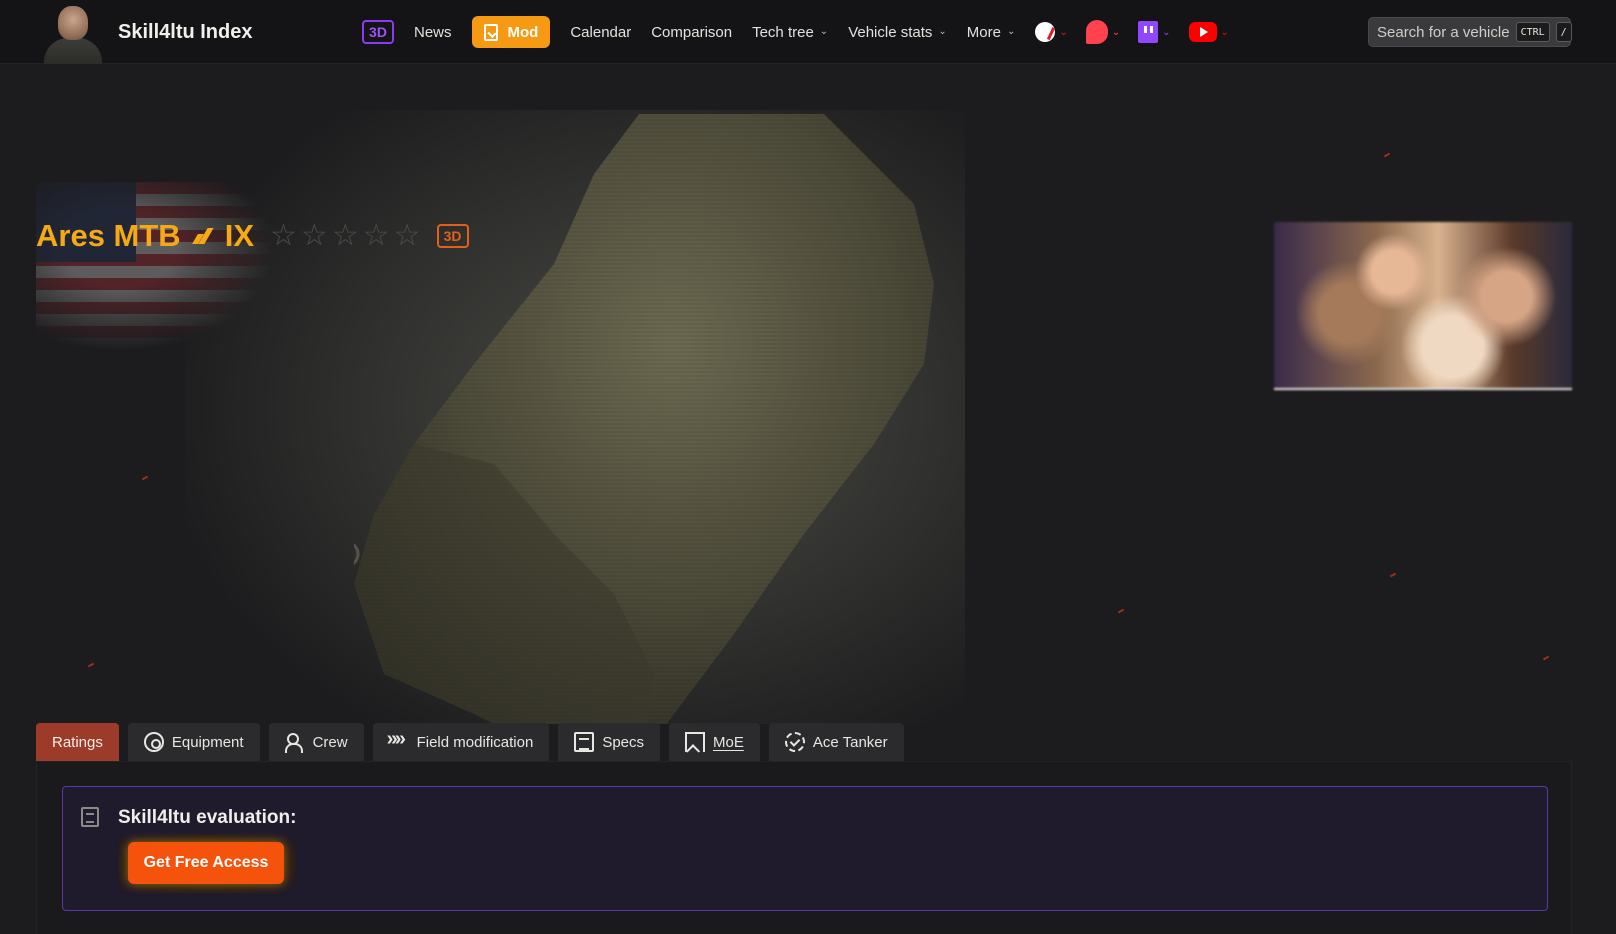  I want to click on nav-3d-button: 3D, so click(378, 32).